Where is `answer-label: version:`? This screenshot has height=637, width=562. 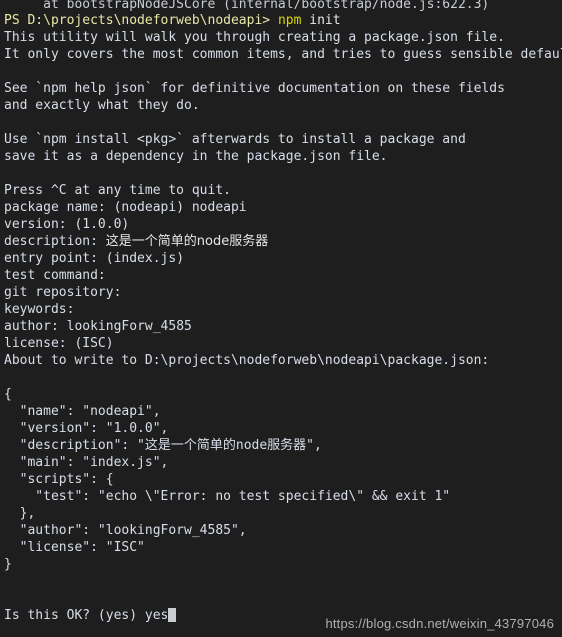
answer-label: version: is located at coordinates (35, 224).